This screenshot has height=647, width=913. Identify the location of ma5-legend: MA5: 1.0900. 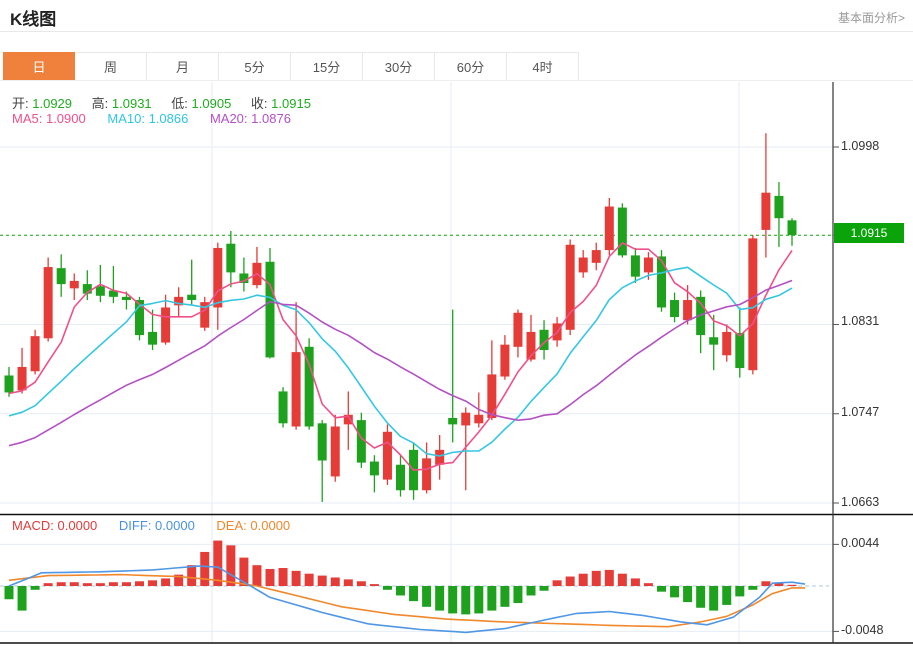
(49, 118).